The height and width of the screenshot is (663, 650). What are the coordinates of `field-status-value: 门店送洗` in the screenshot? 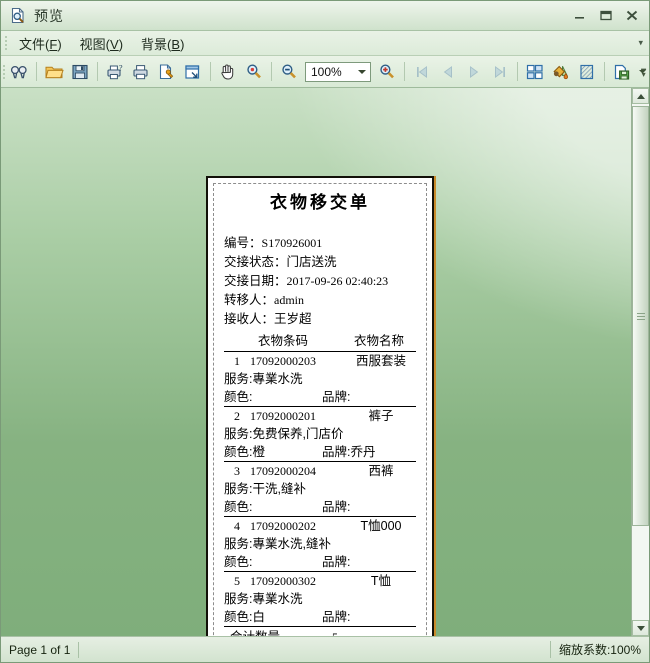 It's located at (311, 262).